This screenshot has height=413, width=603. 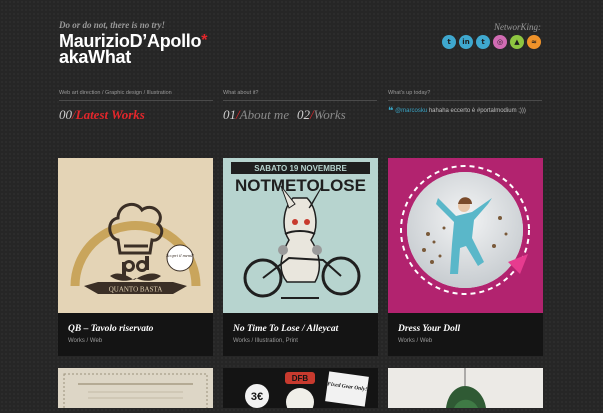 I want to click on tweet-handle: @marcosku, so click(x=411, y=111).